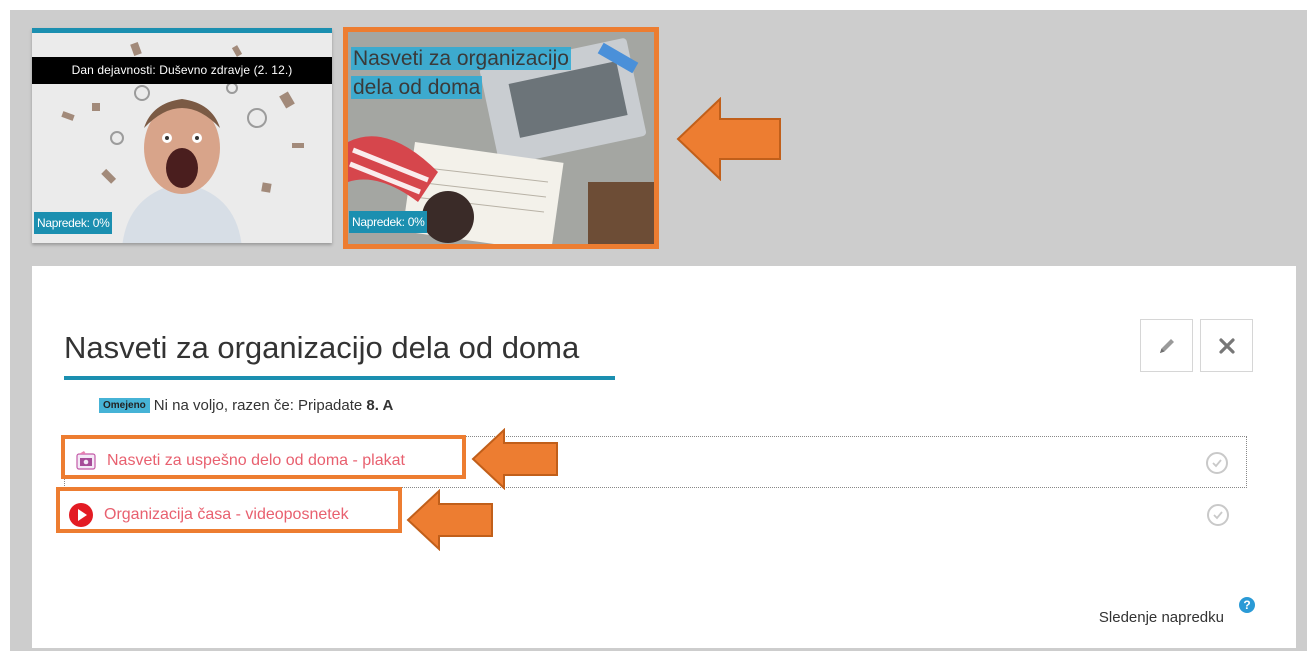  Describe the element at coordinates (1247, 605) in the screenshot. I see `help-icon: ?` at that location.